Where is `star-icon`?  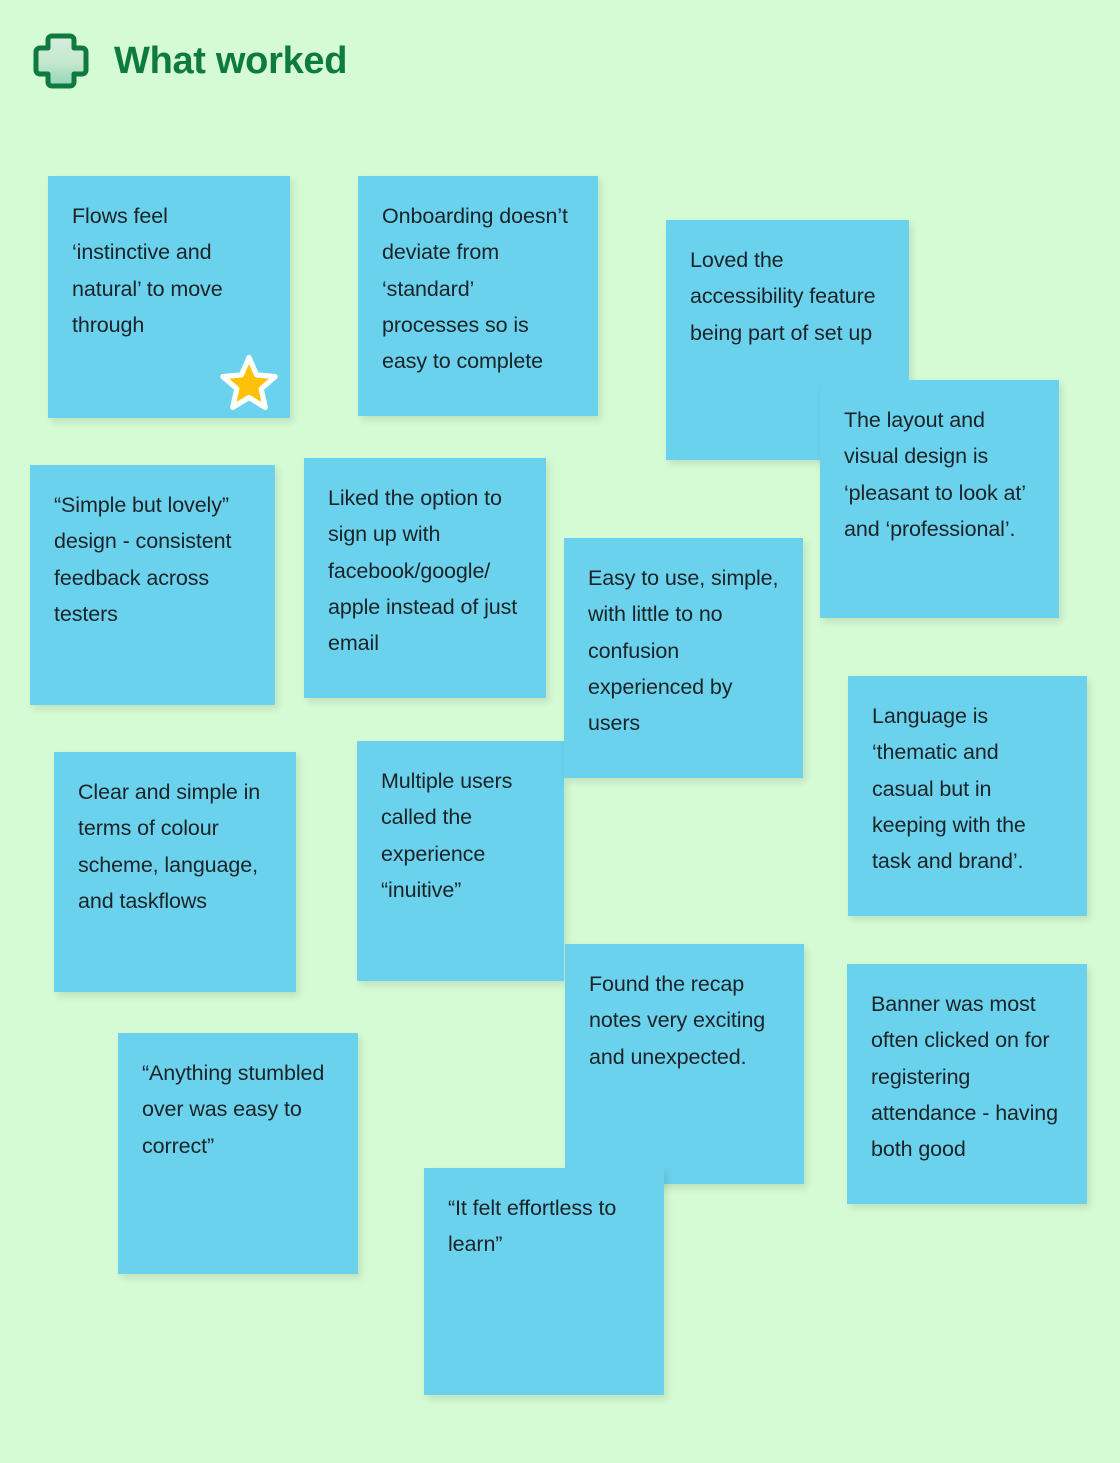 star-icon is located at coordinates (249, 383).